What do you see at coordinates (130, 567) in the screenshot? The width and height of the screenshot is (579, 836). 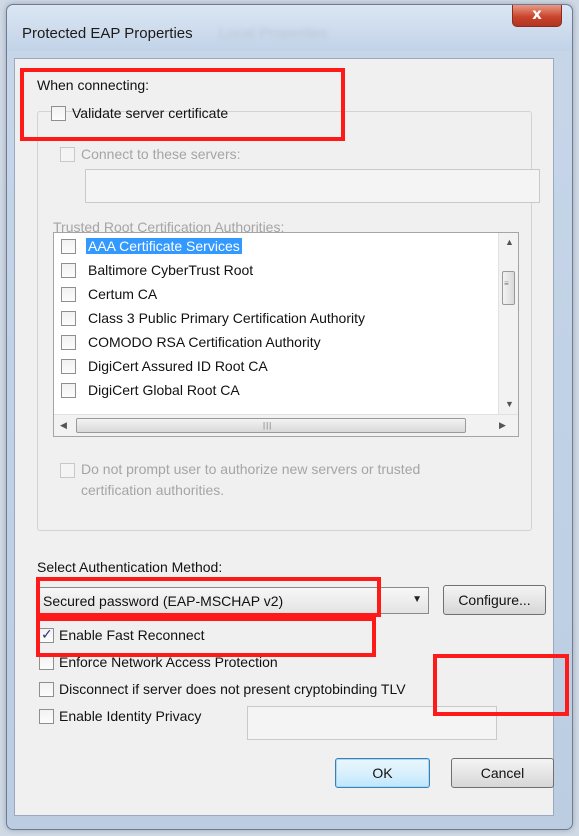 I see `auth-method-heading: Select Authentication Method:` at bounding box center [130, 567].